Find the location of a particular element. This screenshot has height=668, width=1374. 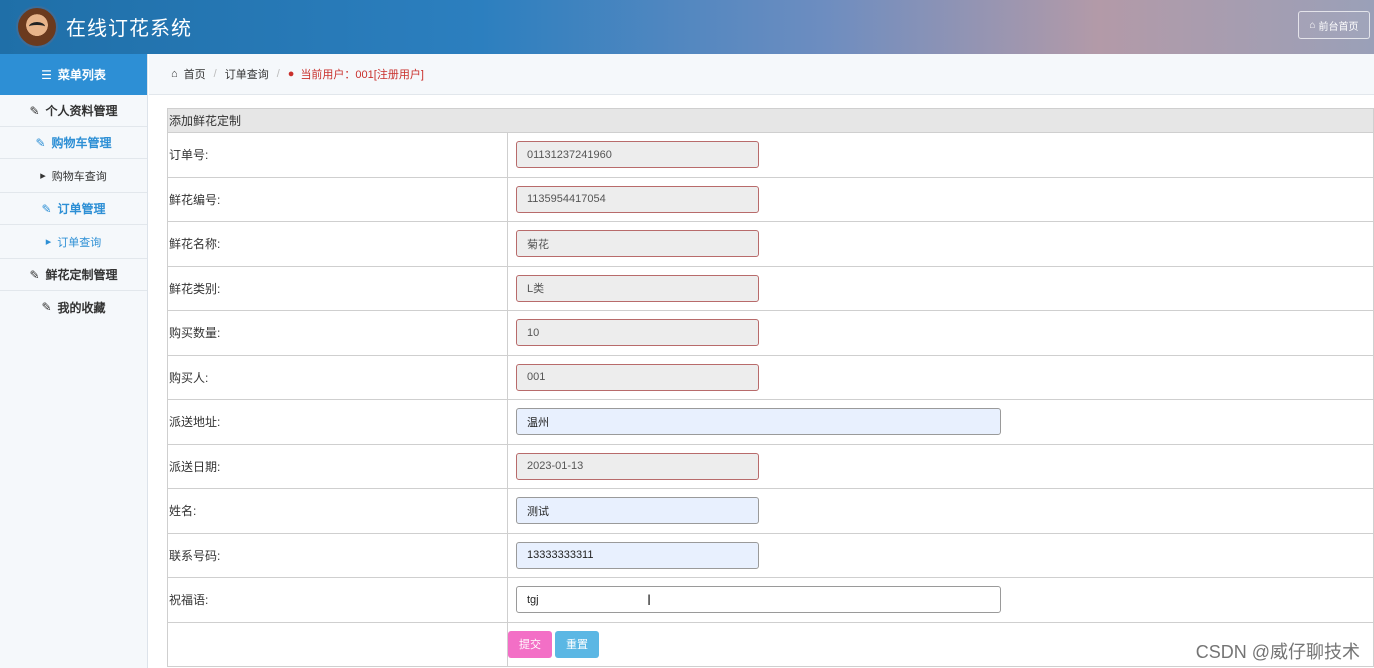

front-home-button: ⌂ 前台首页 is located at coordinates (1334, 25).